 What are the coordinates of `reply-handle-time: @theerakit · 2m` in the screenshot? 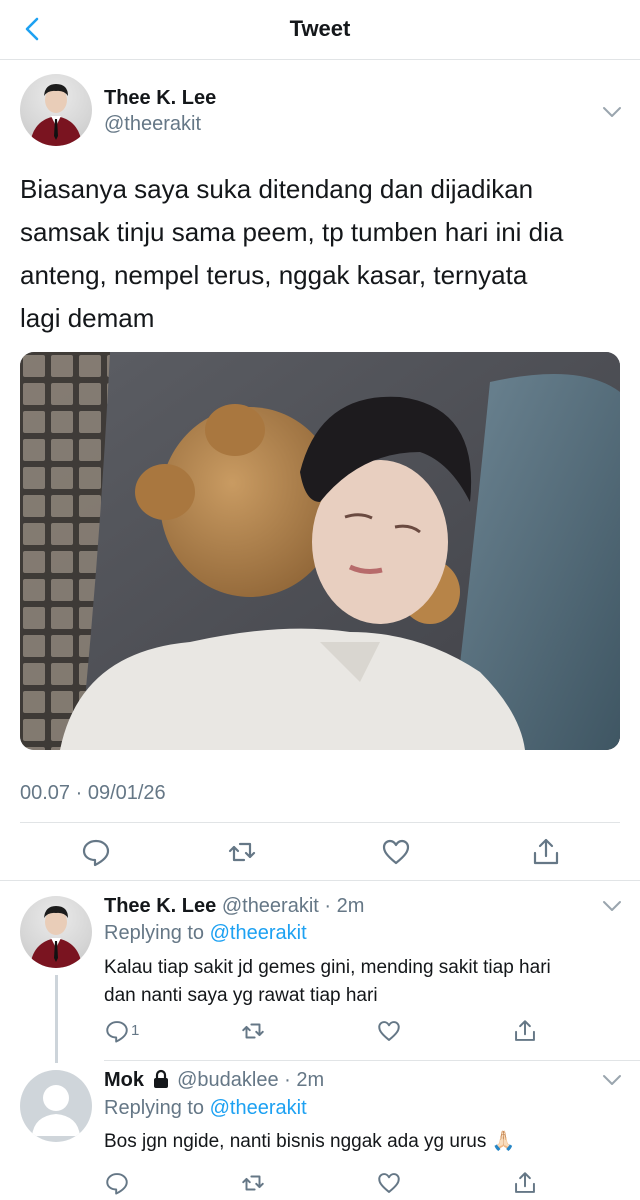 It's located at (293, 906).